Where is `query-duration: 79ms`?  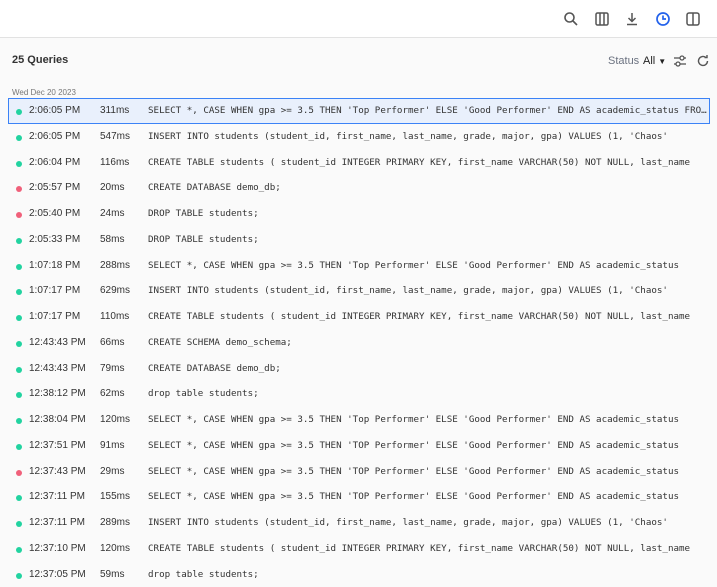
query-duration: 79ms is located at coordinates (112, 368).